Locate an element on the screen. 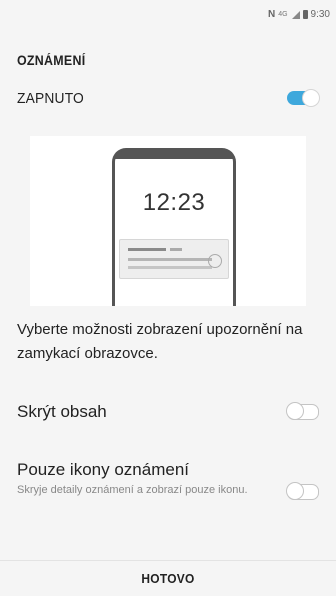 The image size is (336, 596). hide-content-row: Skrýt obsah is located at coordinates (168, 410).